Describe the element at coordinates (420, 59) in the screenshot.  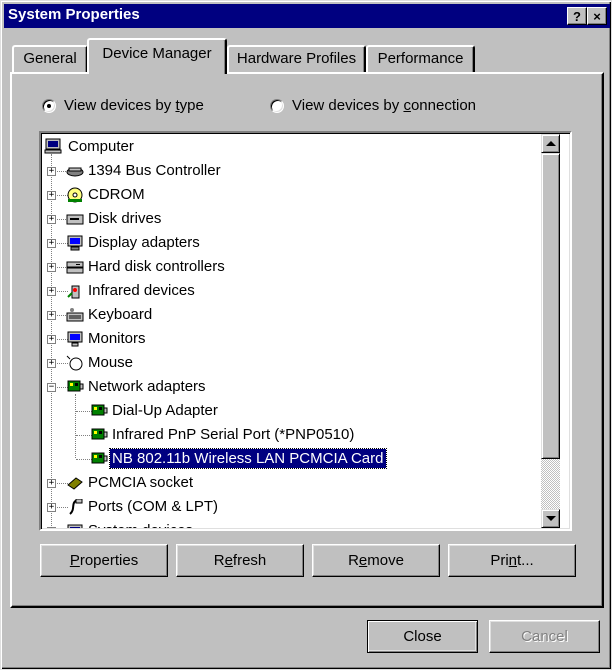
I see `tab-performance: Performance` at that location.